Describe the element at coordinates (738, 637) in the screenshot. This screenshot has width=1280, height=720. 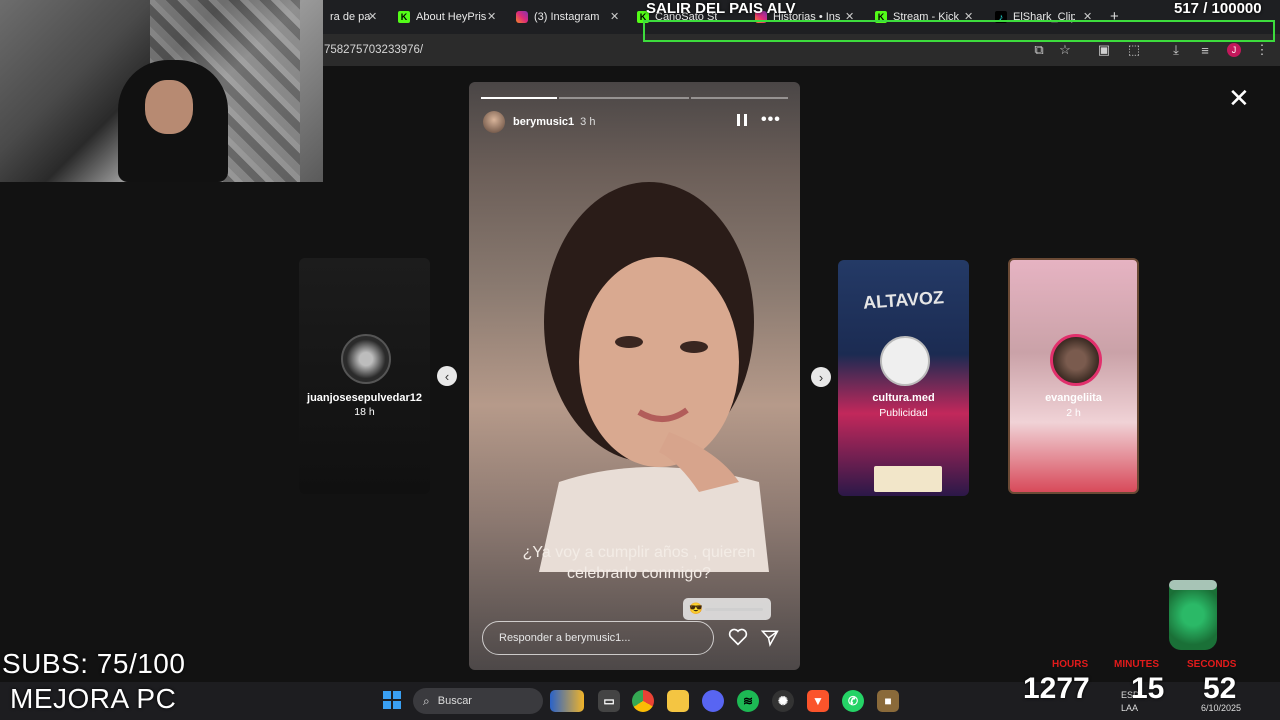
I see `heart-icon` at that location.